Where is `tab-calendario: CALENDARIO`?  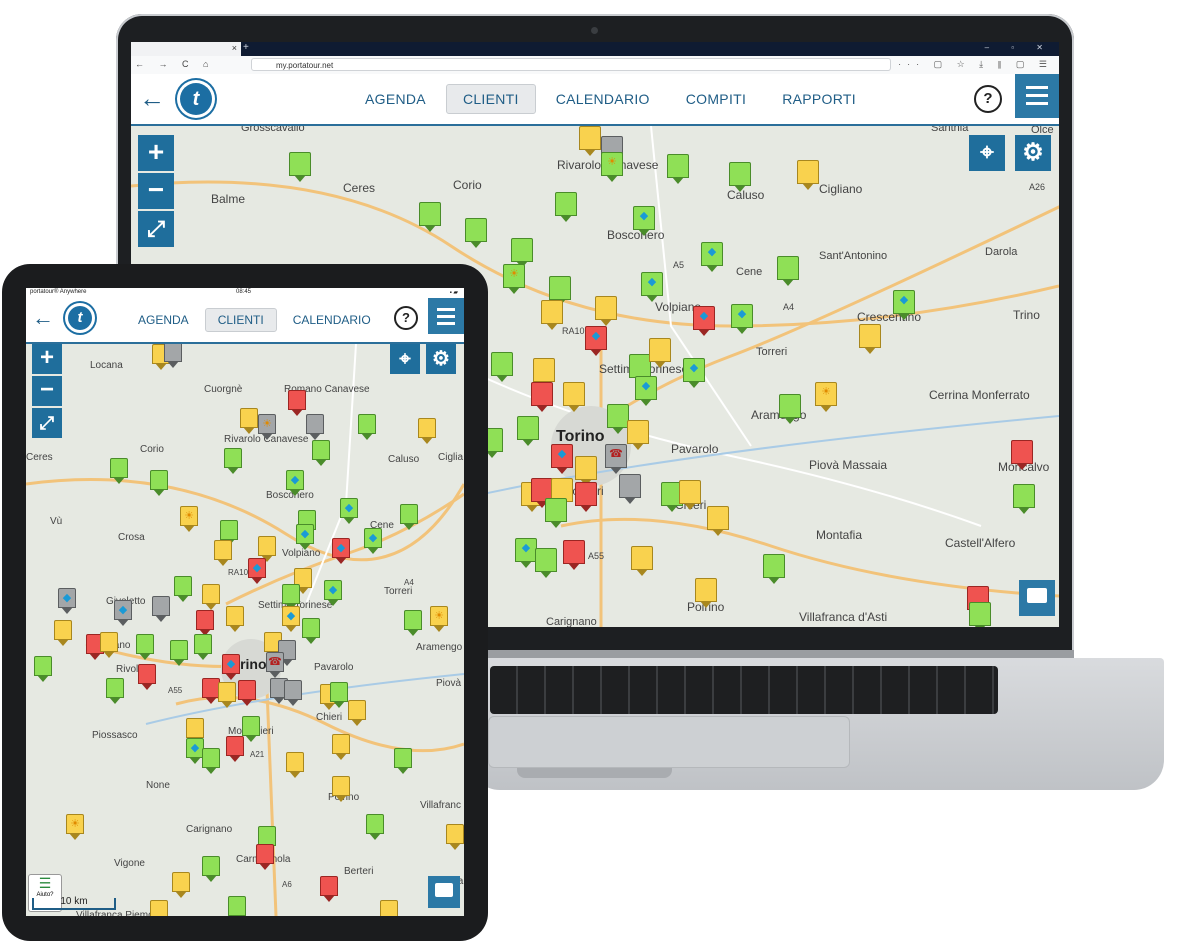 tab-calendario: CALENDARIO is located at coordinates (603, 99).